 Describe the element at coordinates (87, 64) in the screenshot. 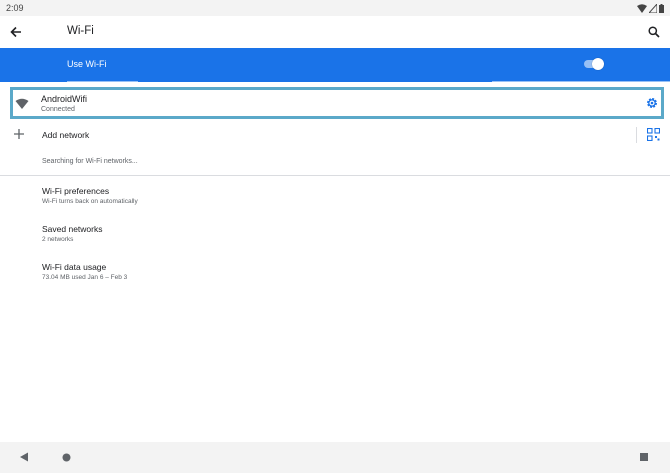

I see `use-wifi-label: Use Wi-Fi` at that location.